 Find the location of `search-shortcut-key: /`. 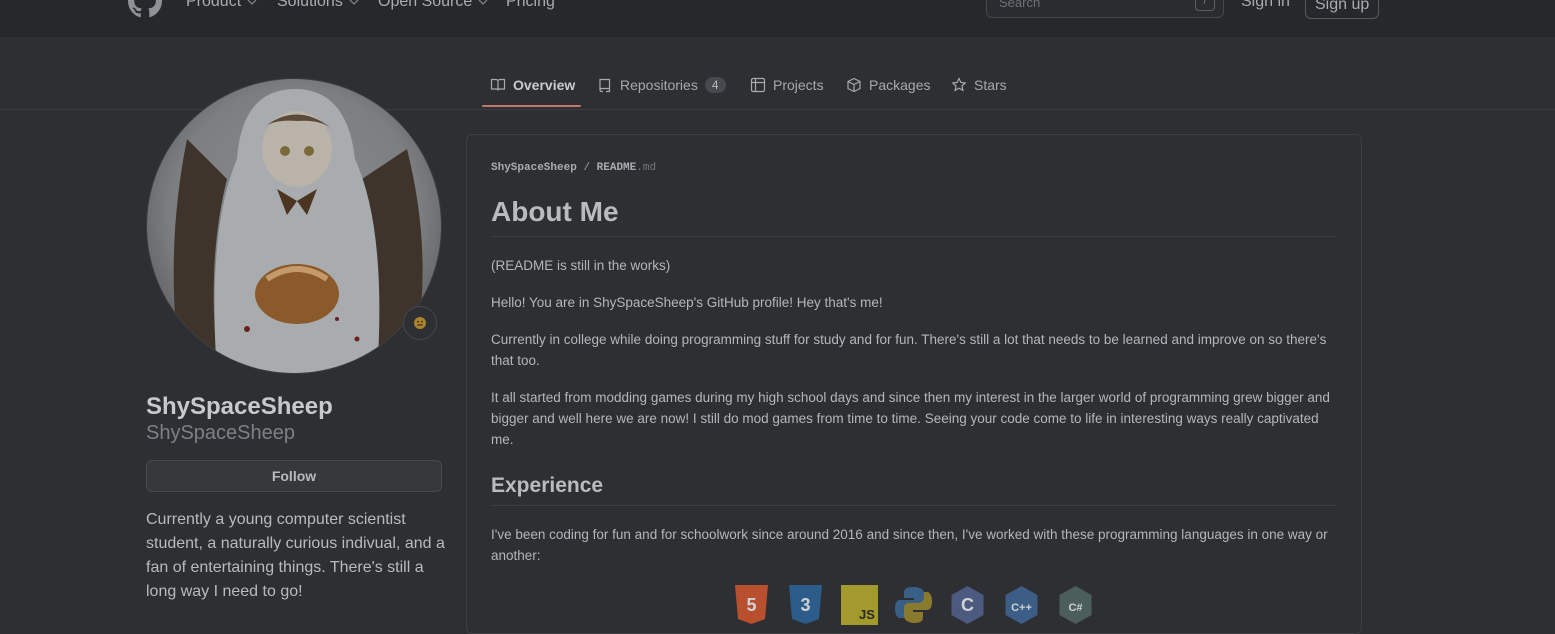

search-shortcut-key: / is located at coordinates (1205, 5).